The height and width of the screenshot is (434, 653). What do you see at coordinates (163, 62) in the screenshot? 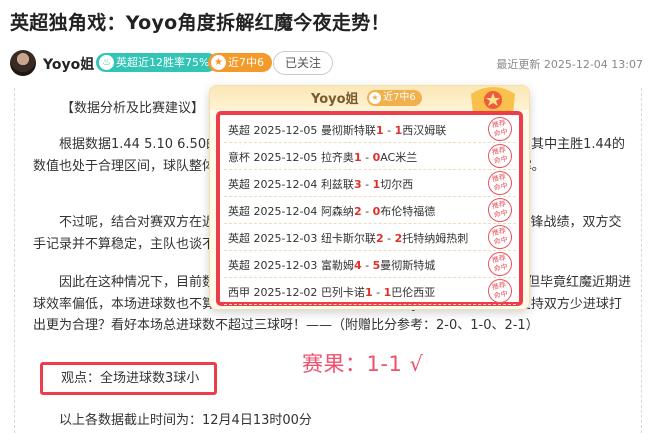
I see `win-rate-badge-label: 英超近12胜率75%` at bounding box center [163, 62].